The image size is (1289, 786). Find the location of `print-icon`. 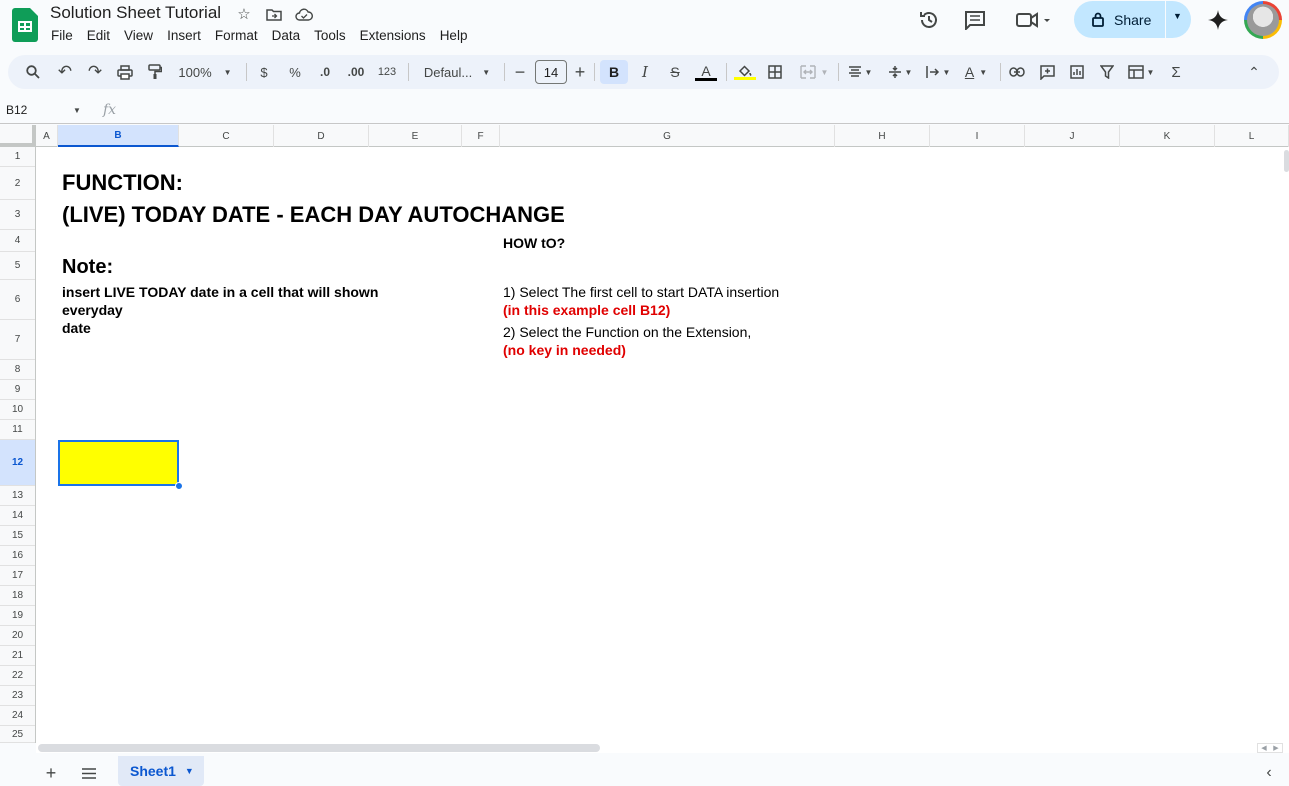

print-icon is located at coordinates (125, 72).